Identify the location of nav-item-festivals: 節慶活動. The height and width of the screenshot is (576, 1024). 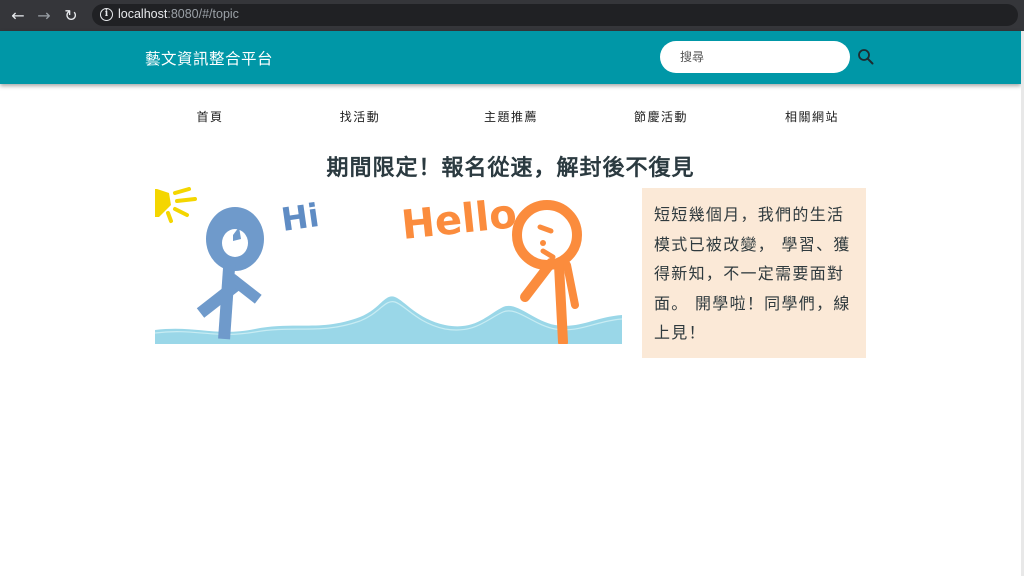
(661, 116).